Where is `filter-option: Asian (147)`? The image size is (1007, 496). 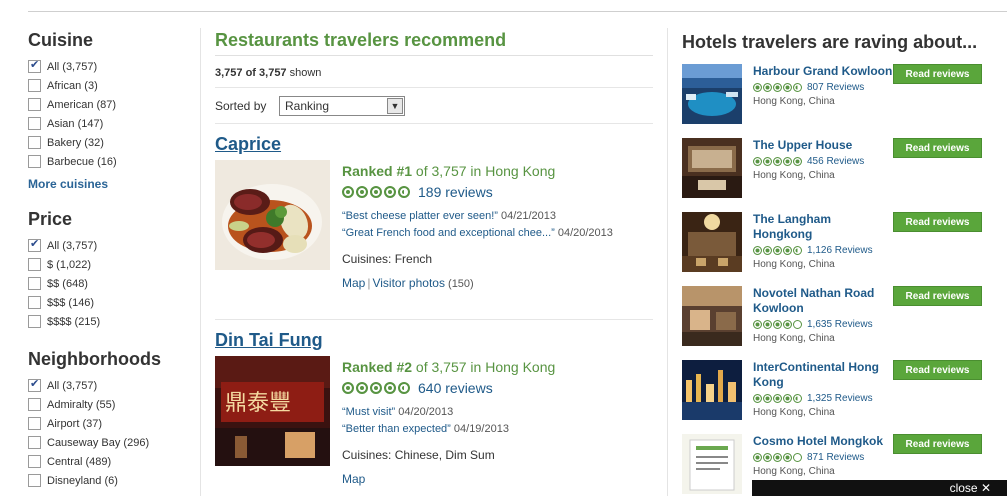 filter-option: Asian (147) is located at coordinates (110, 123).